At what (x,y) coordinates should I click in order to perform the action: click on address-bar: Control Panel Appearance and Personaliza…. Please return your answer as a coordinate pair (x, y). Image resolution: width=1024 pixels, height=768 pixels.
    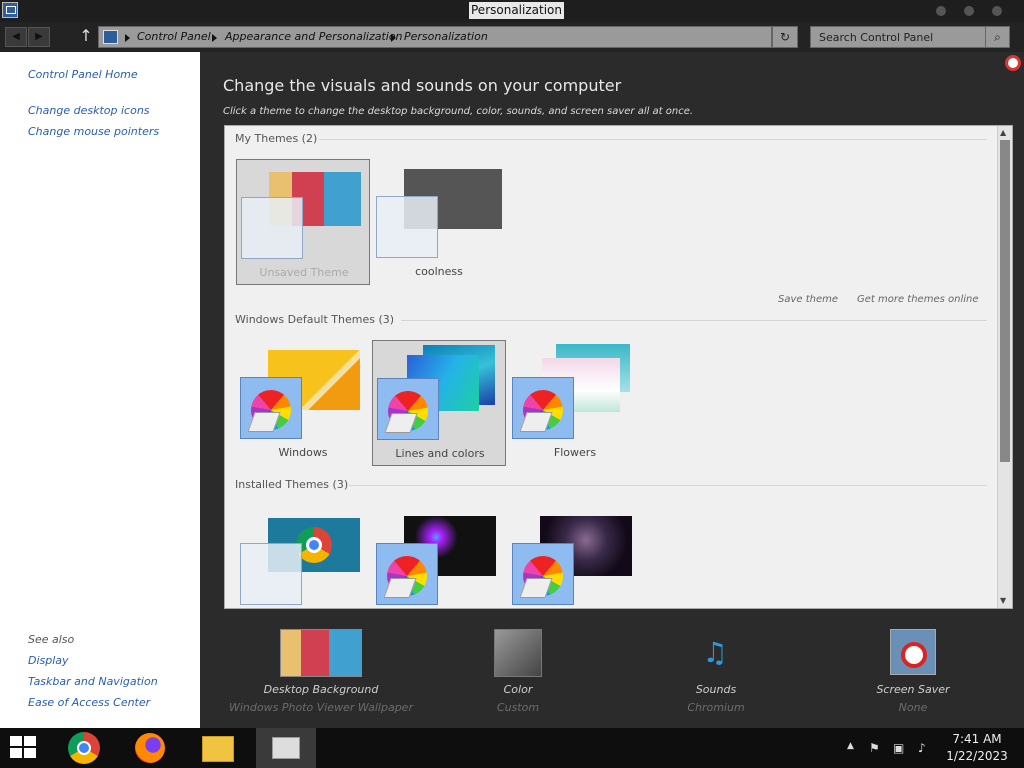
    Looking at the image, I should click on (435, 37).